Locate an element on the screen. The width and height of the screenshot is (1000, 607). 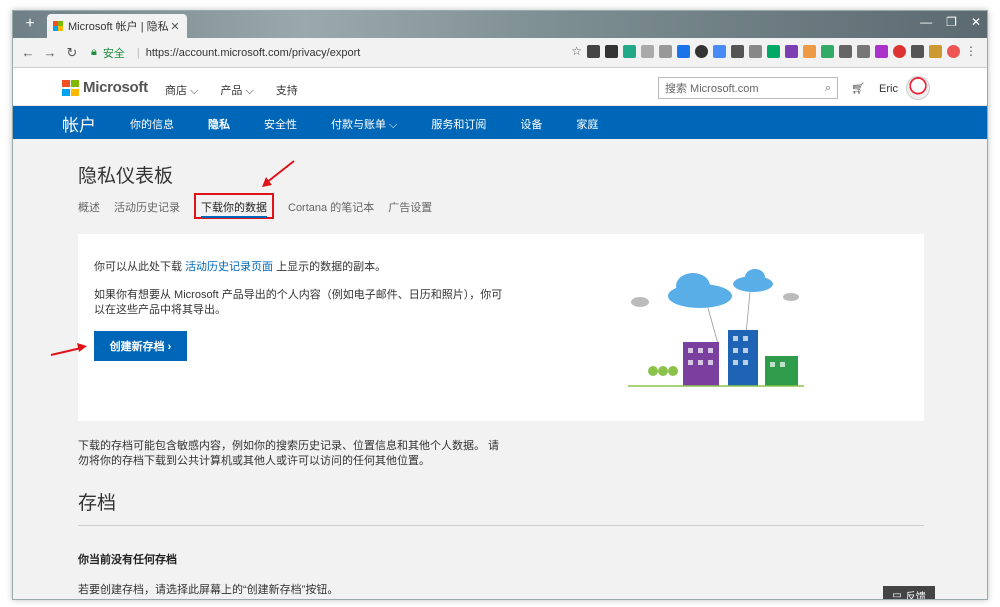
star-icon: ☆ is located at coordinates (576, 51).